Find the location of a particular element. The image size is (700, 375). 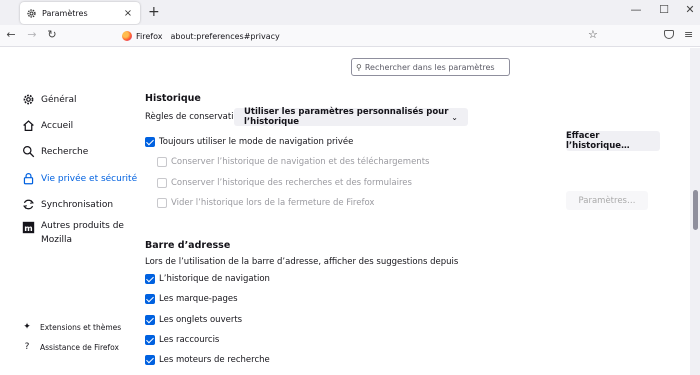

search-placeholder: Rechercher dans les paramètres is located at coordinates (429, 67).